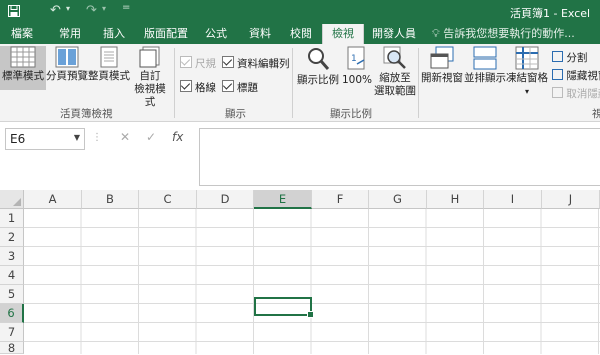  I want to click on split-icon, so click(557, 56).